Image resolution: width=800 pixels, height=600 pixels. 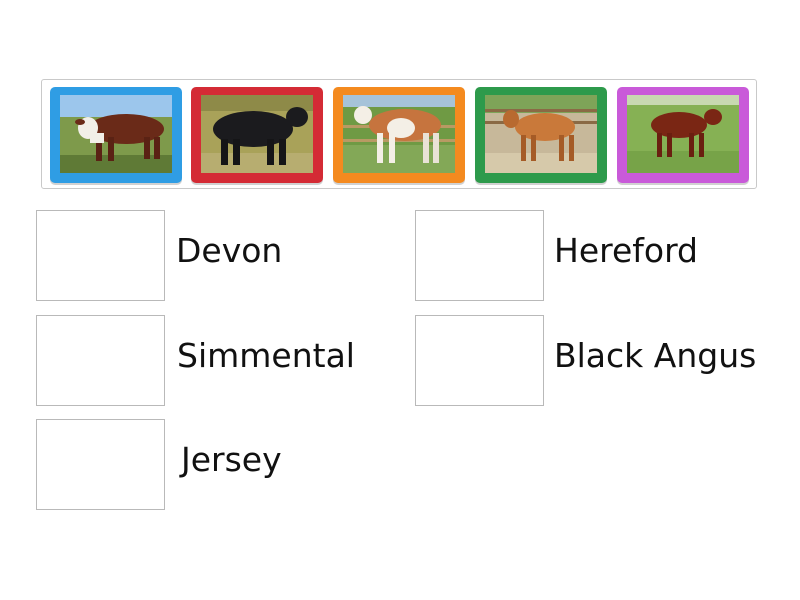 I want to click on drop-box-black-angus, so click(x=479, y=360).